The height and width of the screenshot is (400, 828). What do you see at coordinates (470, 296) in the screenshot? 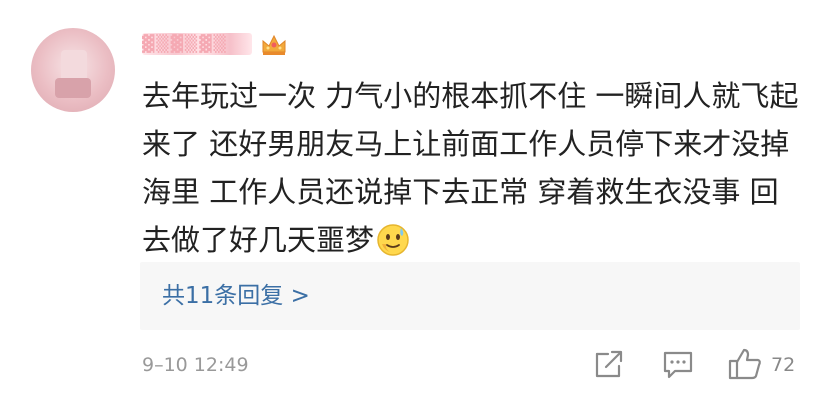
I see `replies-panel: 共11条回复 >` at bounding box center [470, 296].